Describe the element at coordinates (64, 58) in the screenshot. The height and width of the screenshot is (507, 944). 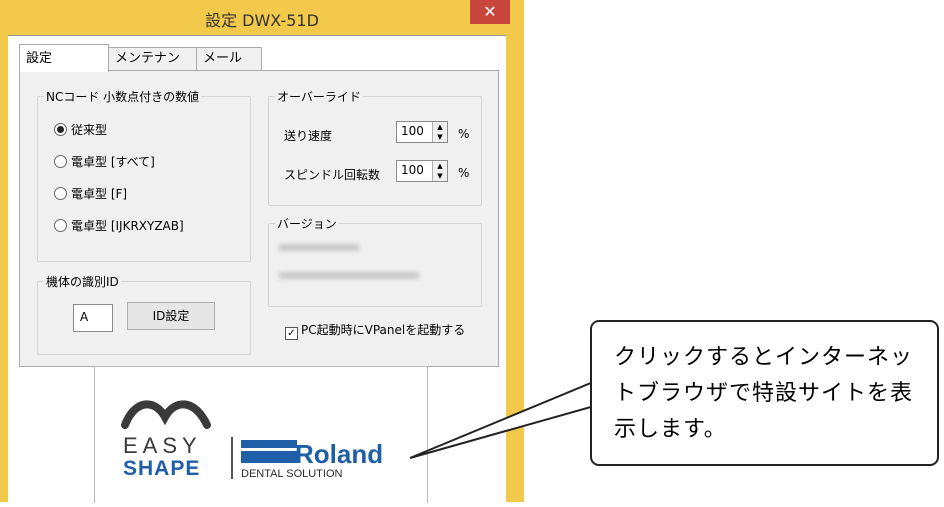
I see `tab-settings: 設定` at that location.